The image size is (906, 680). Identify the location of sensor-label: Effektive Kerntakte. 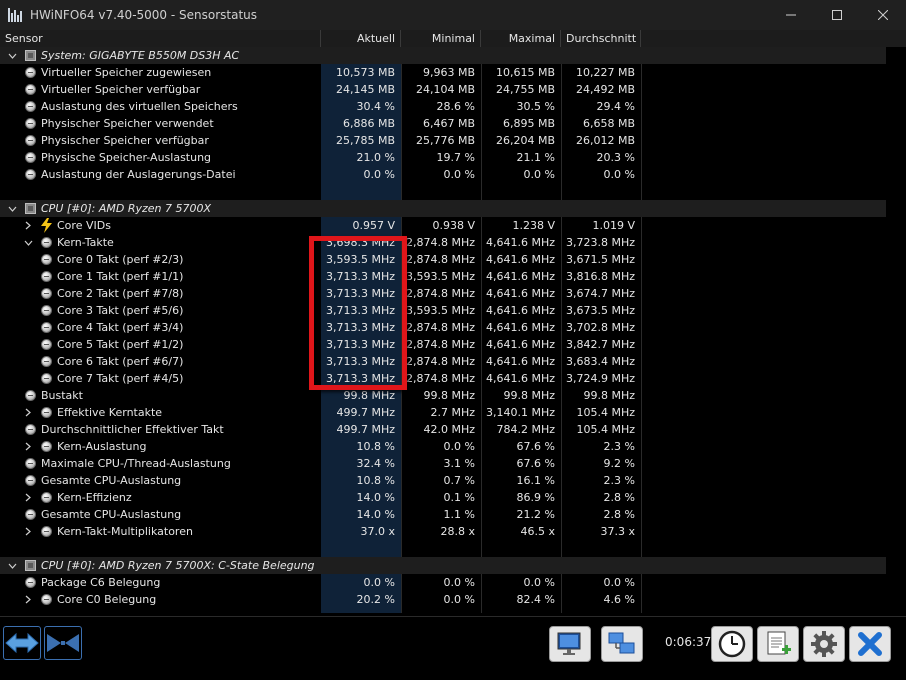
(110, 412).